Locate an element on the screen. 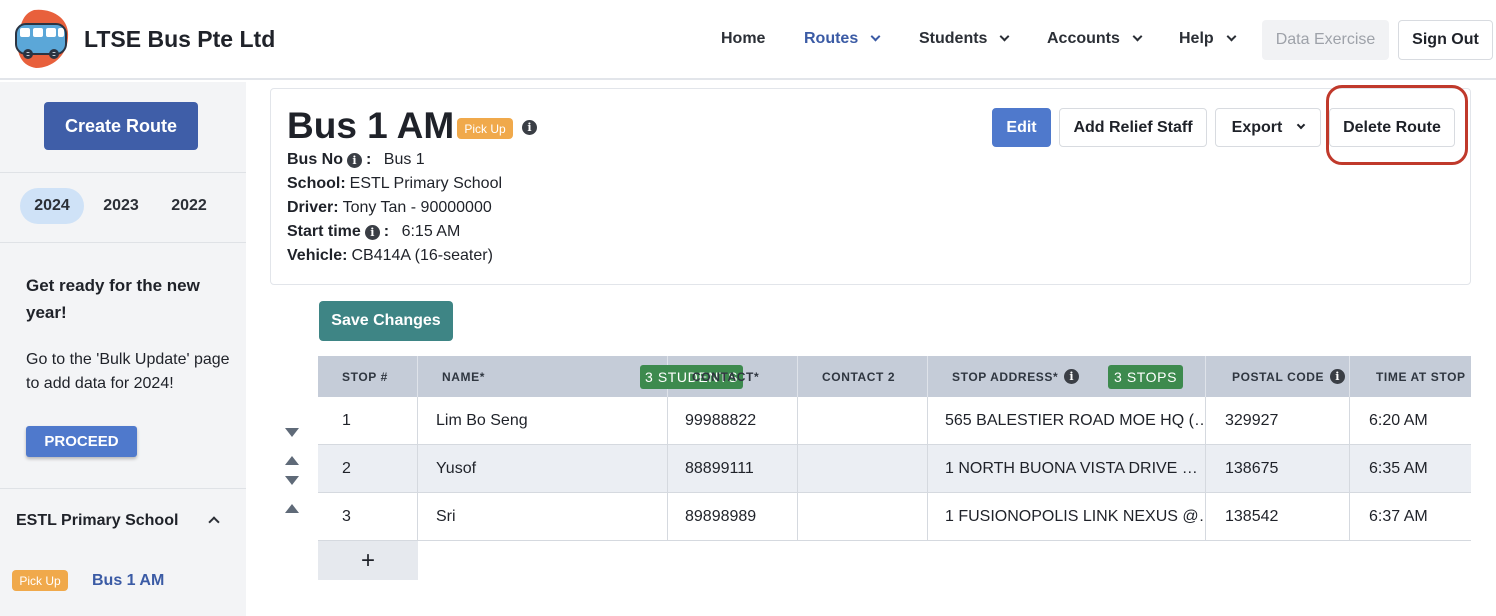  add-relief-staff-button: Add Relief Staff is located at coordinates (1133, 127).